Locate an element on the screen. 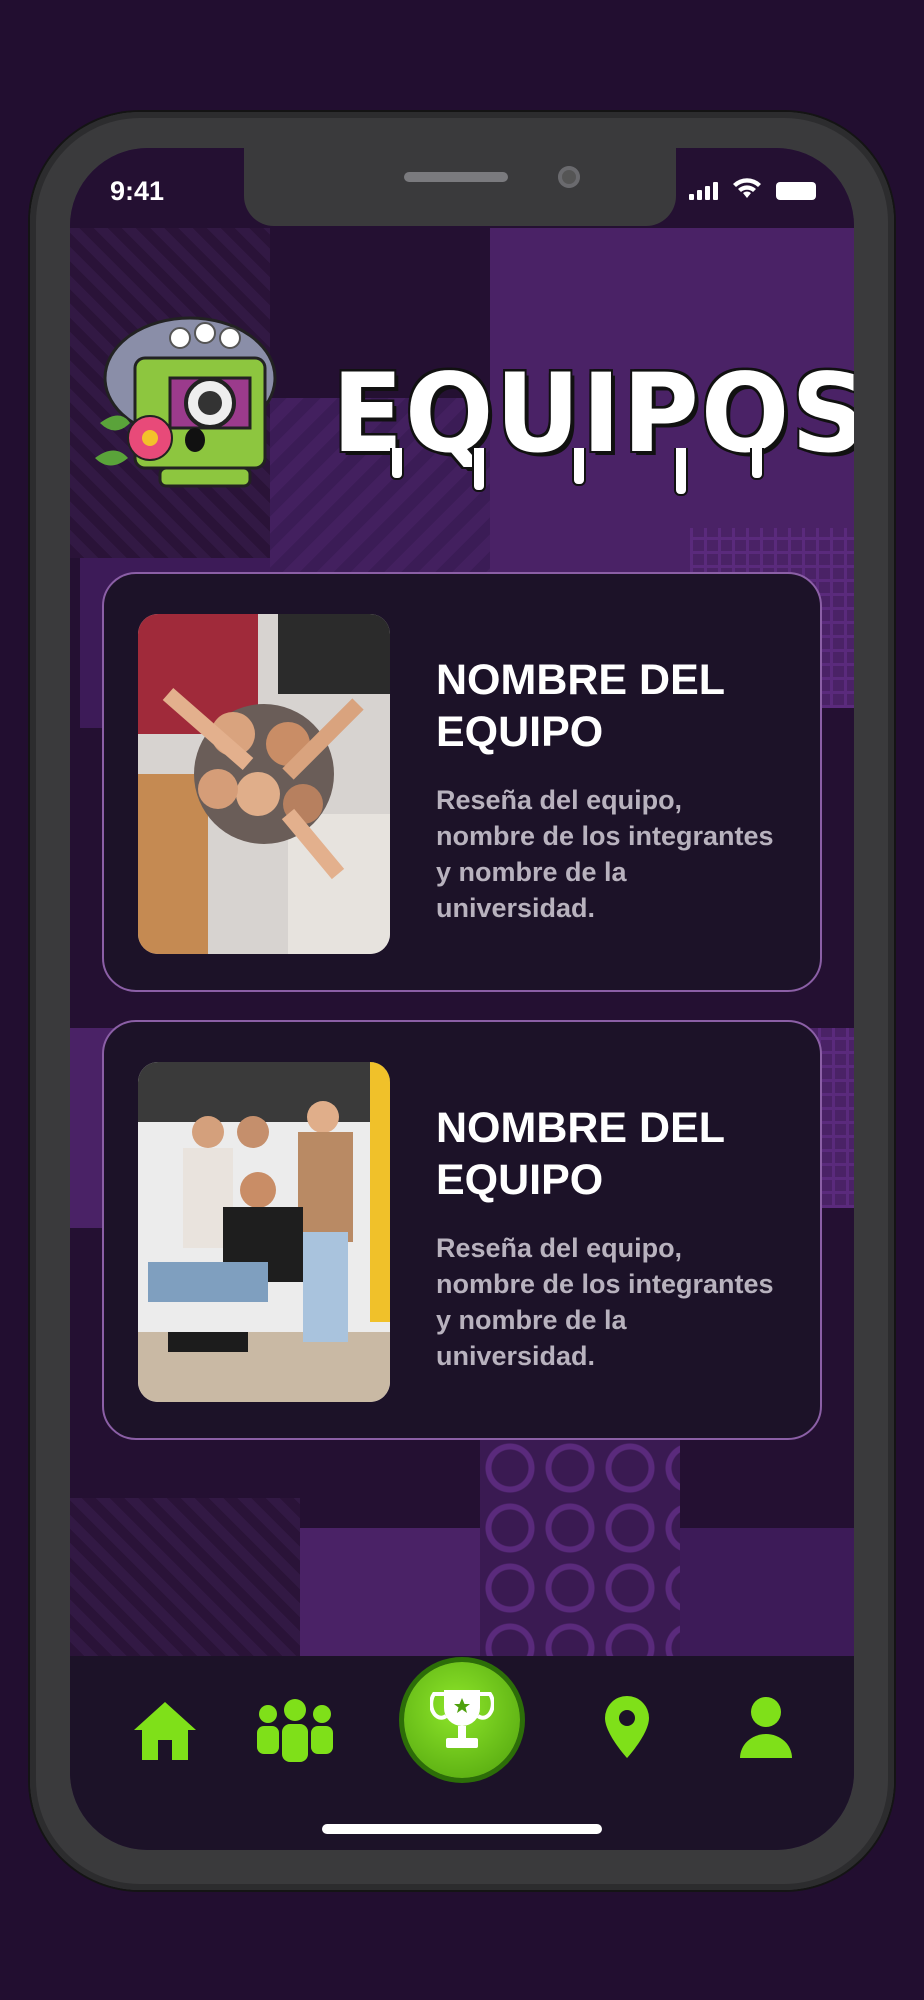  front-camera is located at coordinates (569, 177).